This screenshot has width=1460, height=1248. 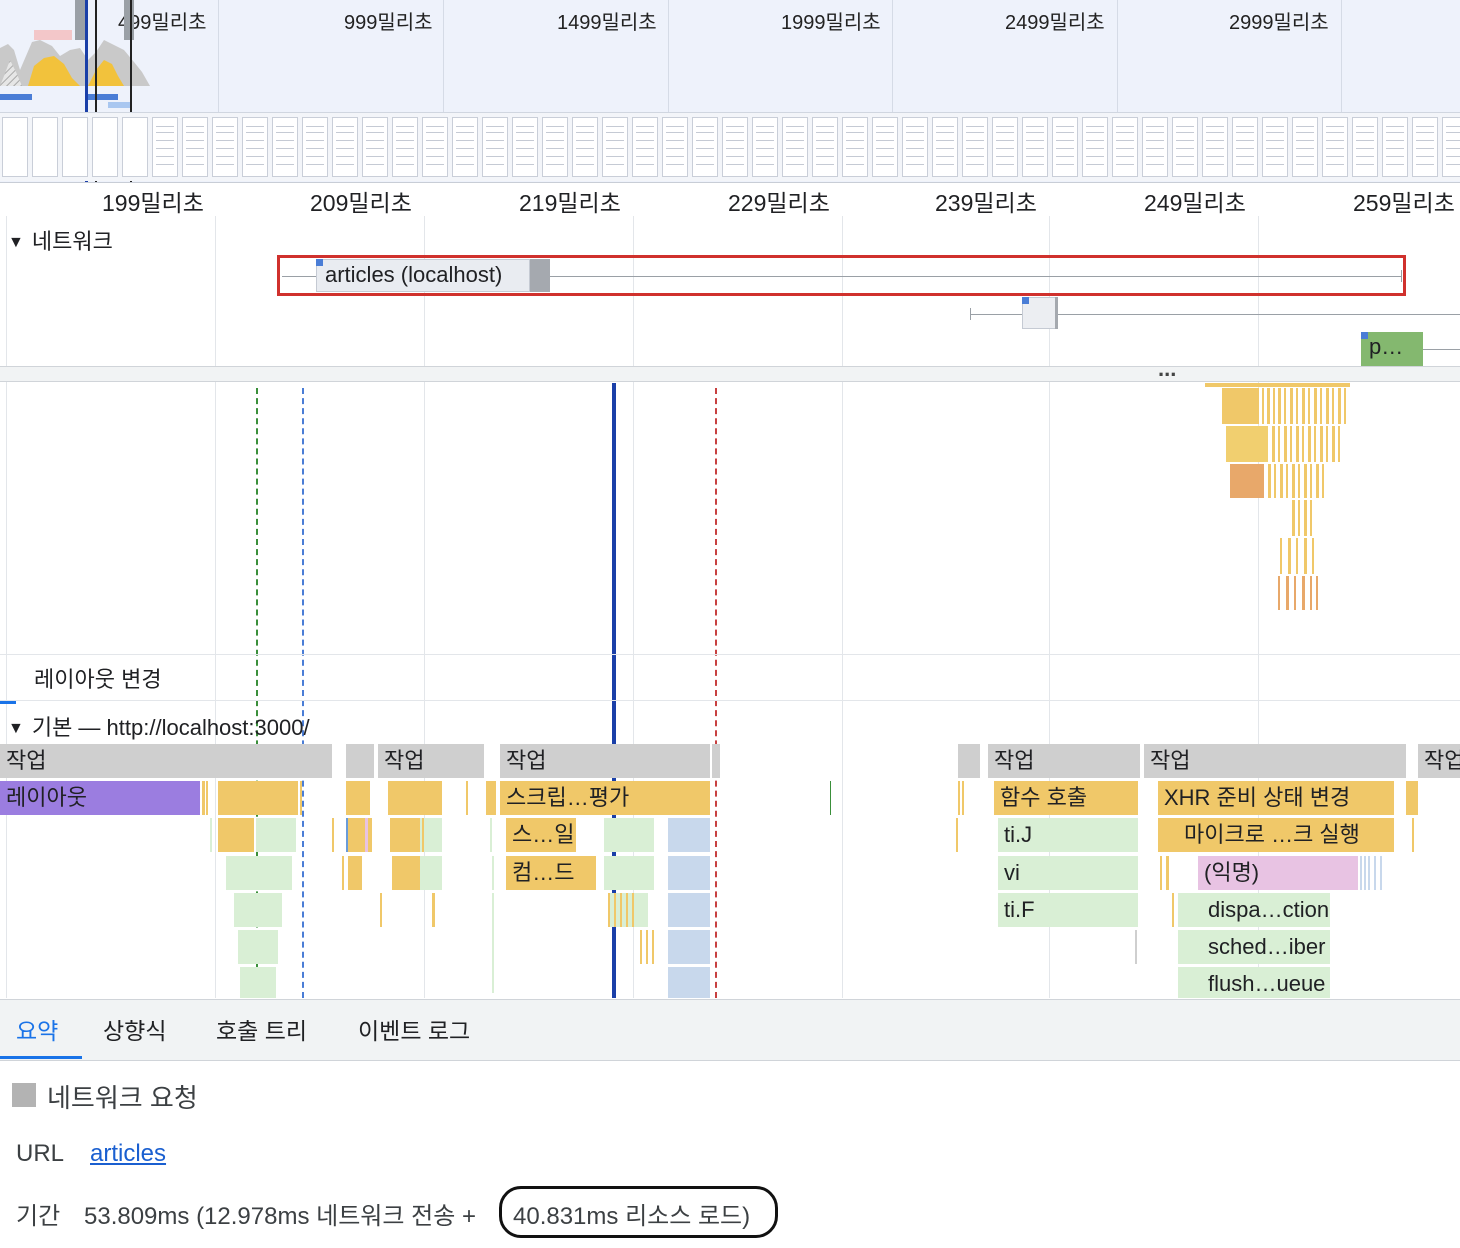 What do you see at coordinates (129, 20) in the screenshot?
I see `overview-selection-handle-right` at bounding box center [129, 20].